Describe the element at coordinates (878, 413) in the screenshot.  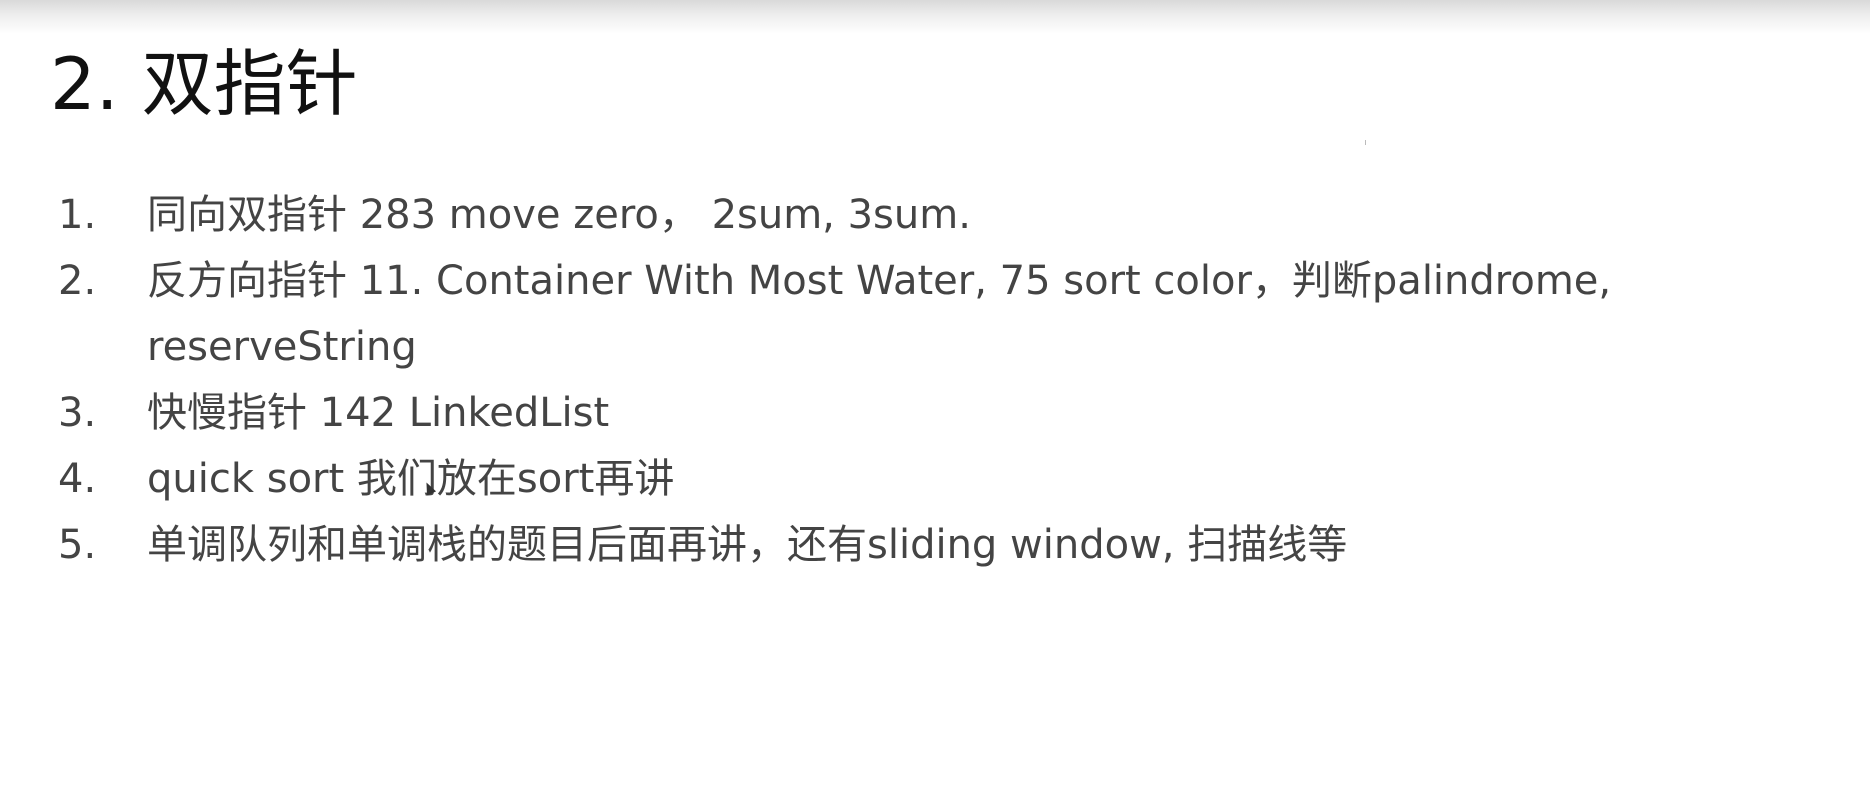
I see `list-item: 3. 快慢指针 142 LinkedList` at that location.